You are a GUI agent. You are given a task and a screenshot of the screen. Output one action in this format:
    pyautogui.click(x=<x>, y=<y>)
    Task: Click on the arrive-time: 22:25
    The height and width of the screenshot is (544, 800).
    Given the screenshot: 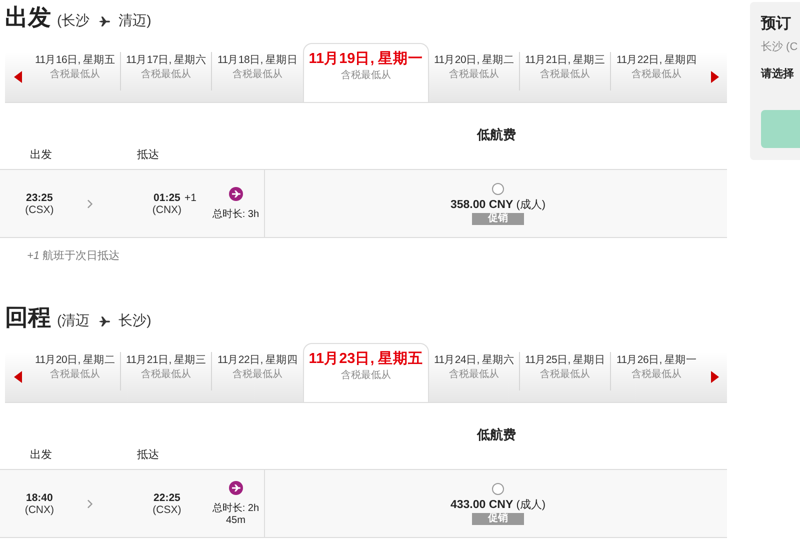 What is the action you would take?
    pyautogui.click(x=167, y=498)
    